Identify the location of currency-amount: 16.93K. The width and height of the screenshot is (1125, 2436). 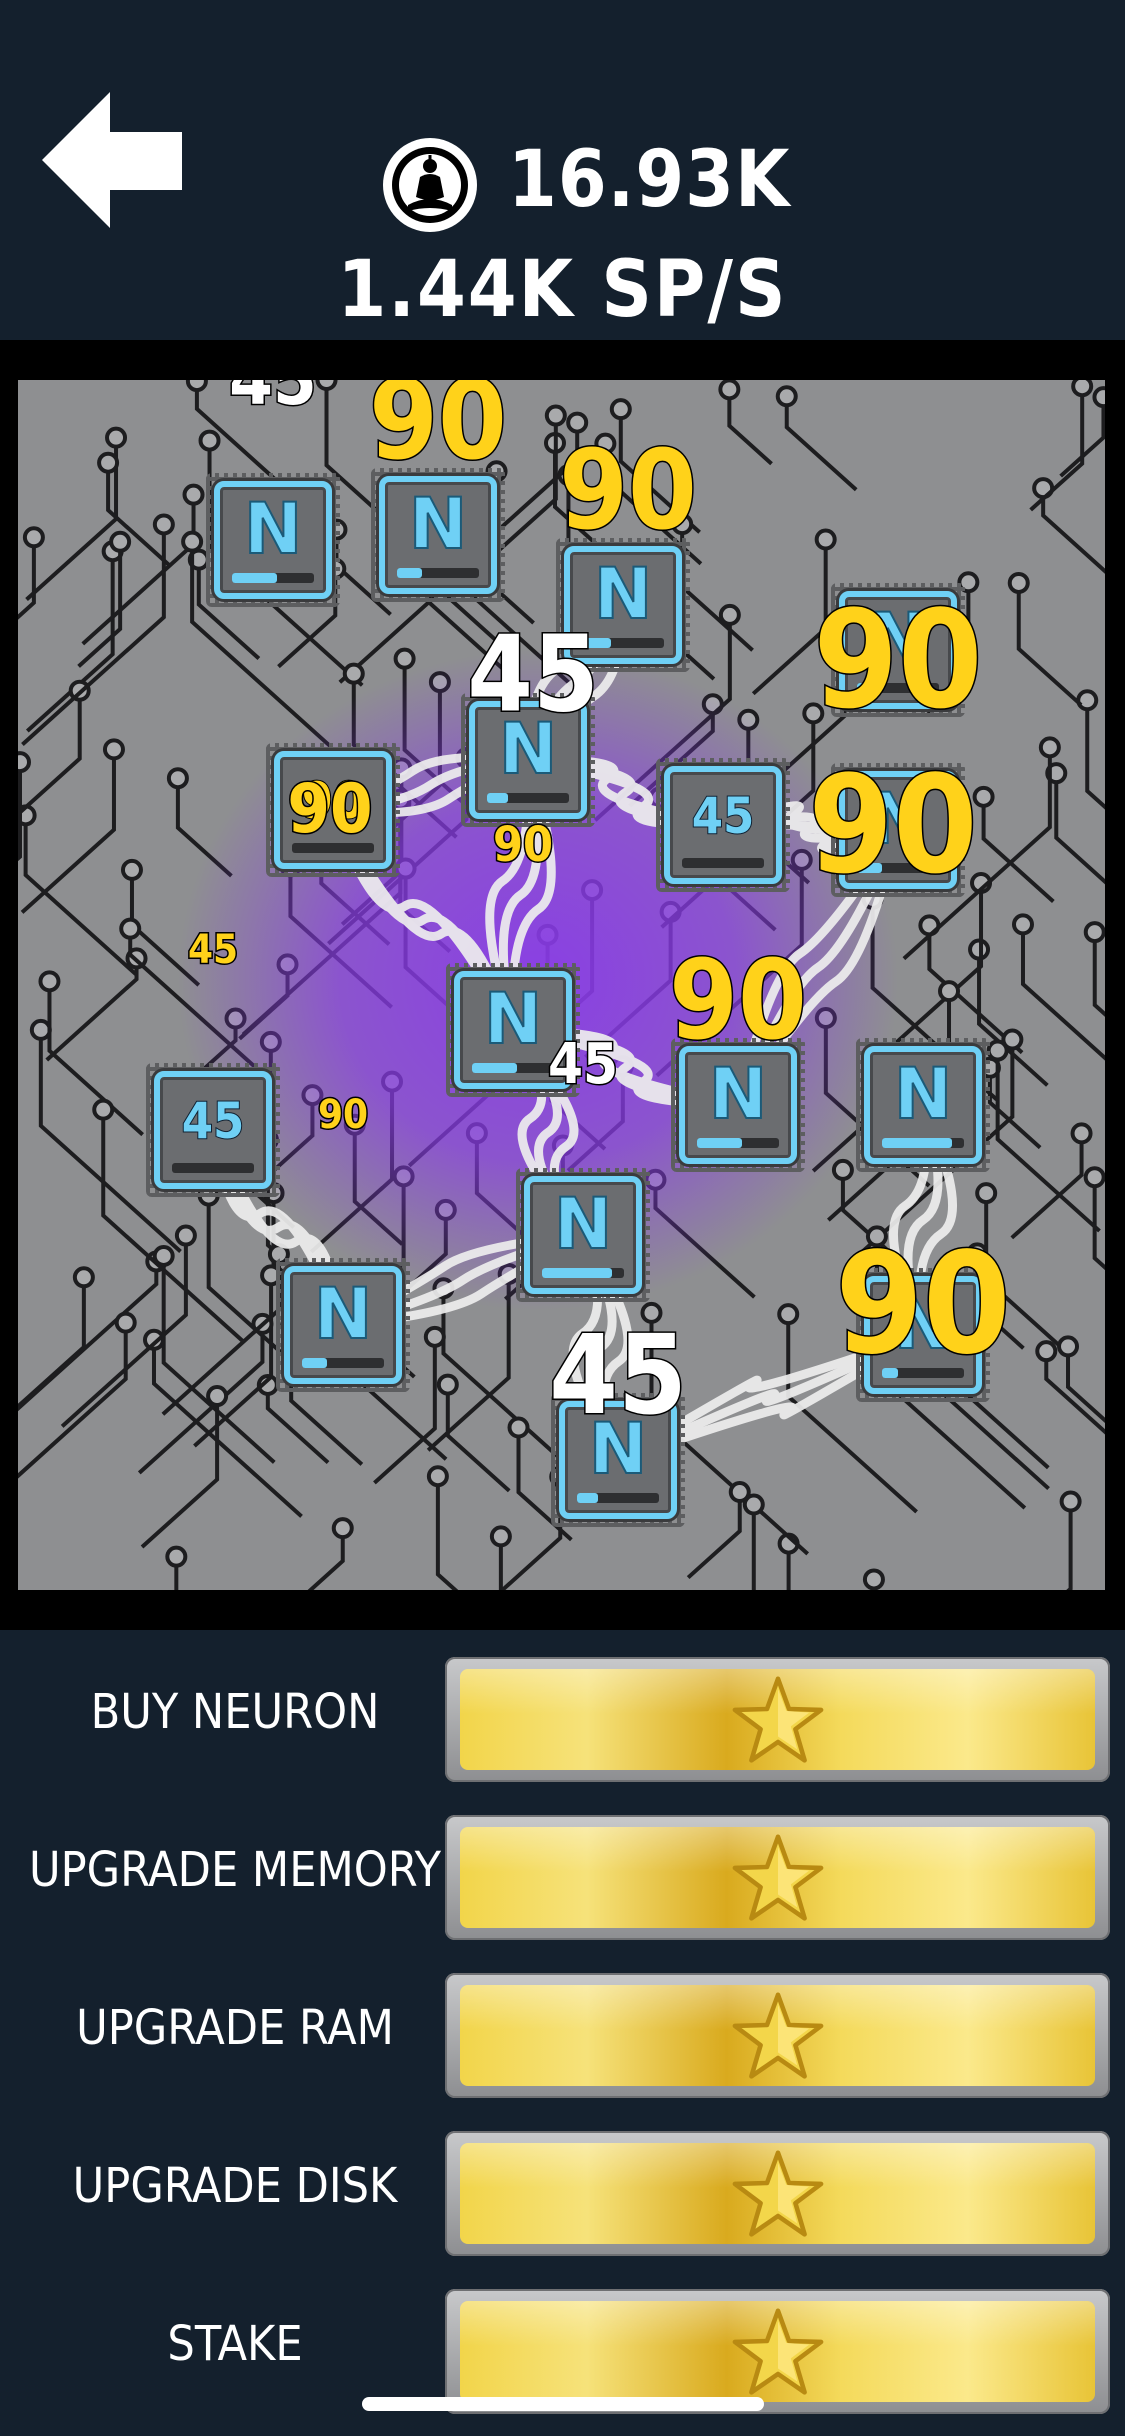
(649, 180).